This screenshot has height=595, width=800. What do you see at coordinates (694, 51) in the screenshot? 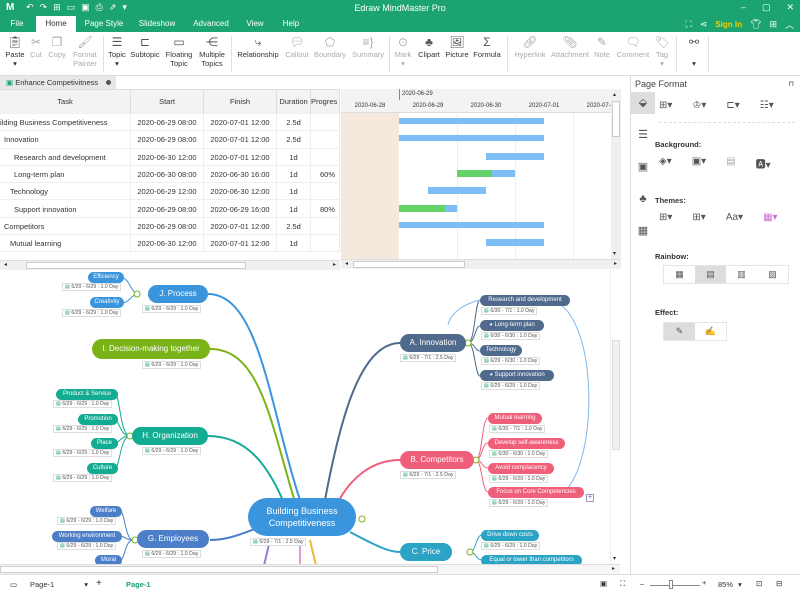
I see `layout-button: ⚯ ▾` at bounding box center [694, 51].